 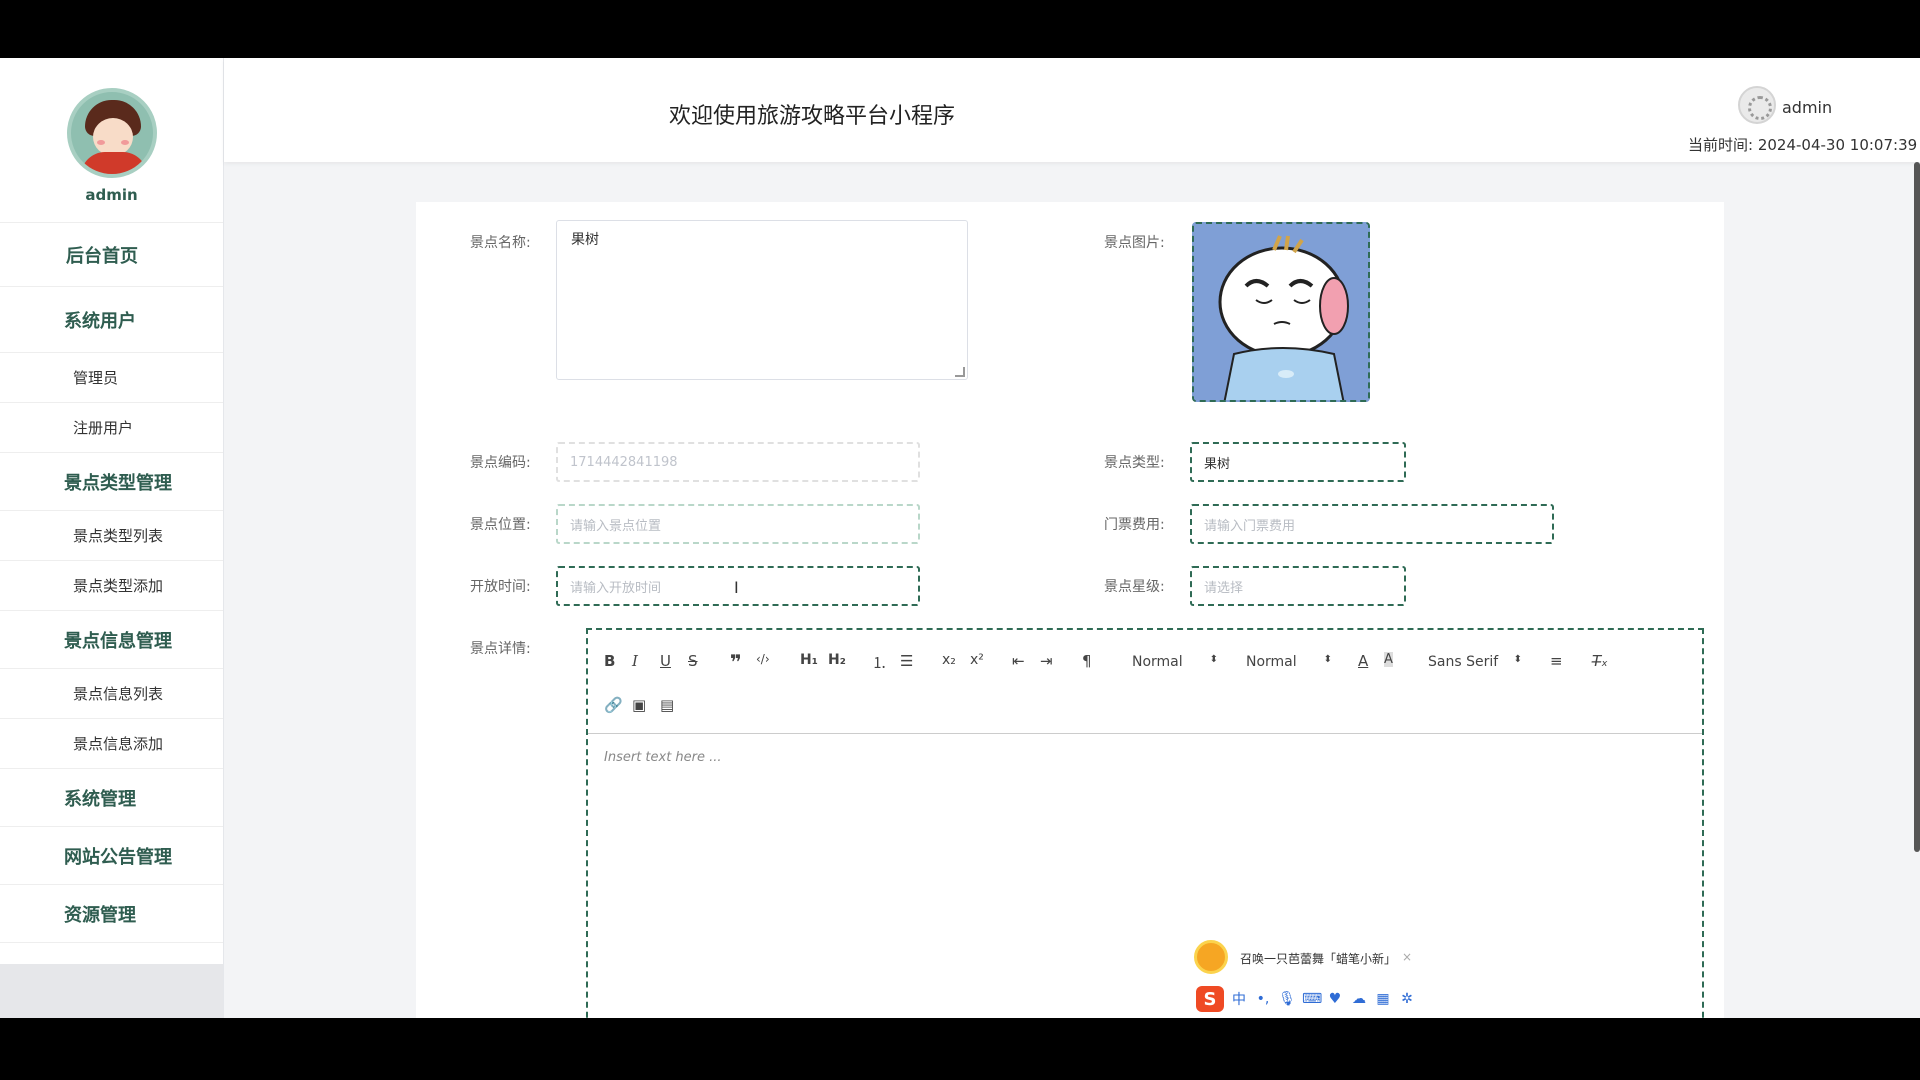 I want to click on clear-format-icon: T̶ₓ, so click(x=1600, y=661).